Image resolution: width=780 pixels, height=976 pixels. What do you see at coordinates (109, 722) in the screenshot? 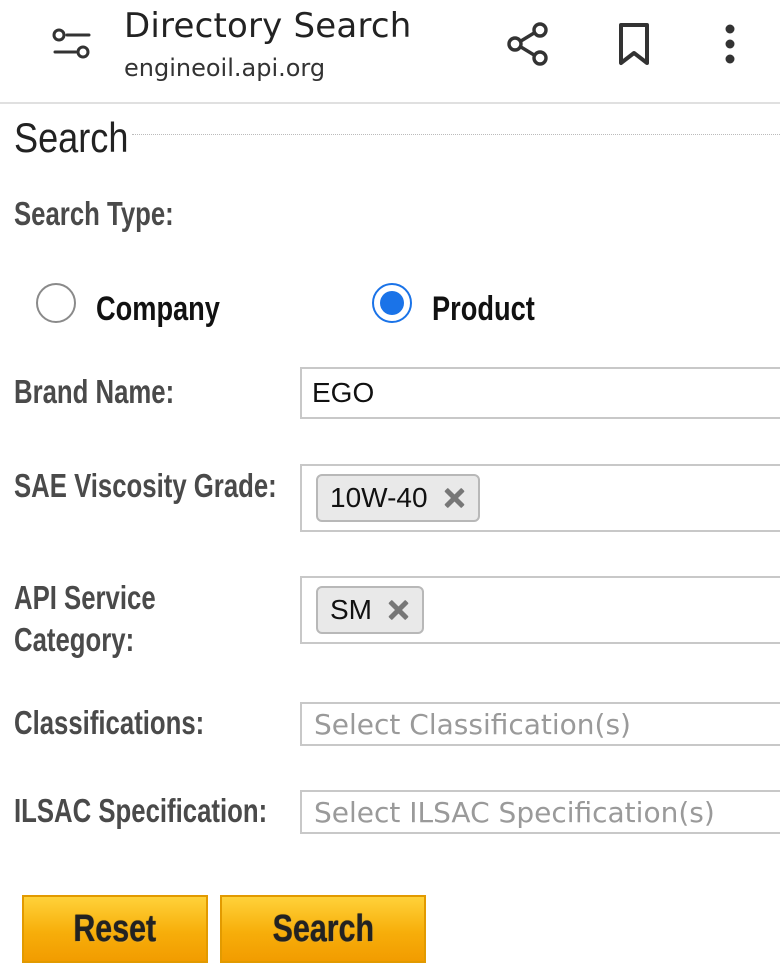
I see `classifications-label: Classifications:` at bounding box center [109, 722].